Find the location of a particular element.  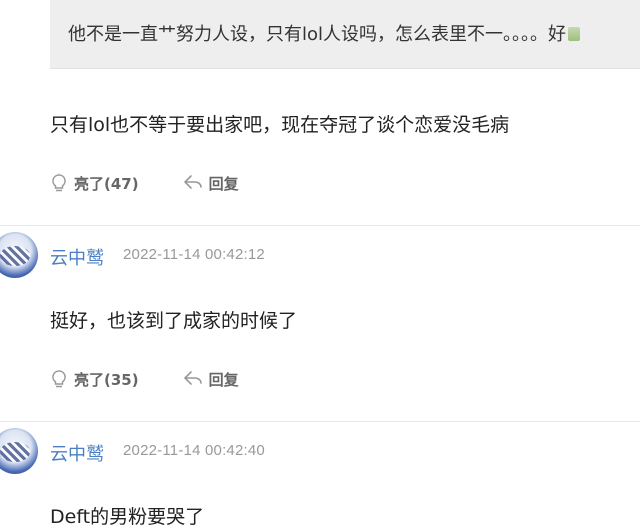

like-button: 亮了(47) is located at coordinates (94, 183).